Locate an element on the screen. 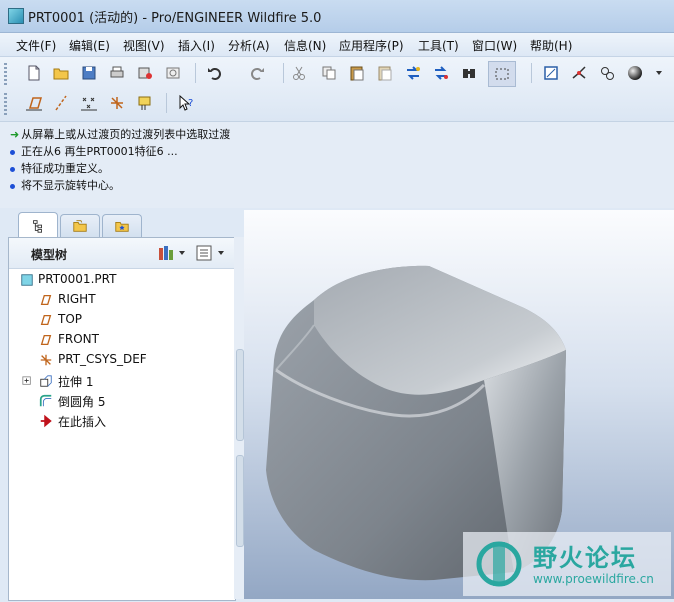 The width and height of the screenshot is (674, 602). datum-axis-icon is located at coordinates (61, 103).